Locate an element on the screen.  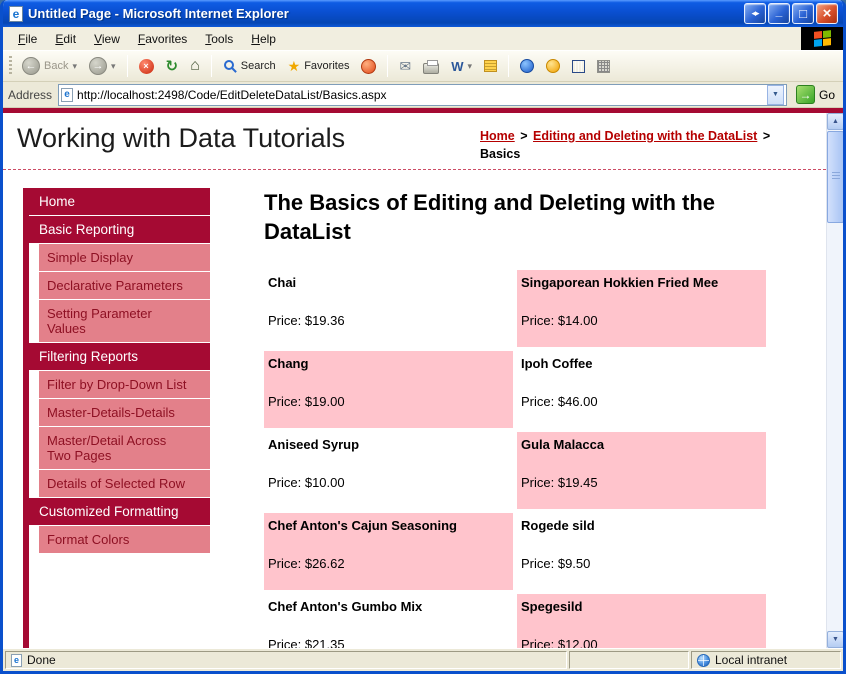
product-price: Price: $19.36 is located at coordinates (306, 320).